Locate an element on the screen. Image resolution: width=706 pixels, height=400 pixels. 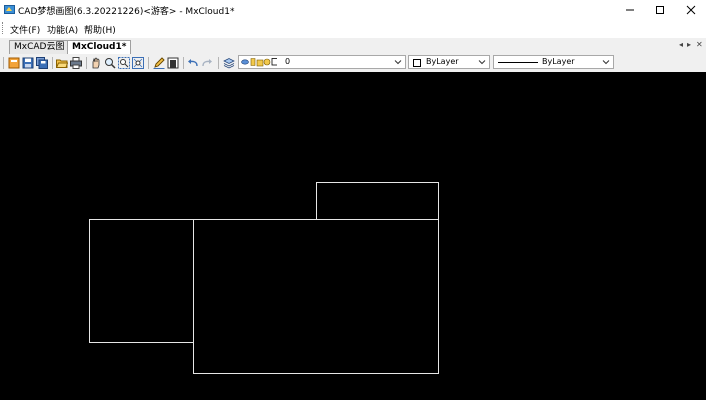
minimize-button is located at coordinates (630, 9).